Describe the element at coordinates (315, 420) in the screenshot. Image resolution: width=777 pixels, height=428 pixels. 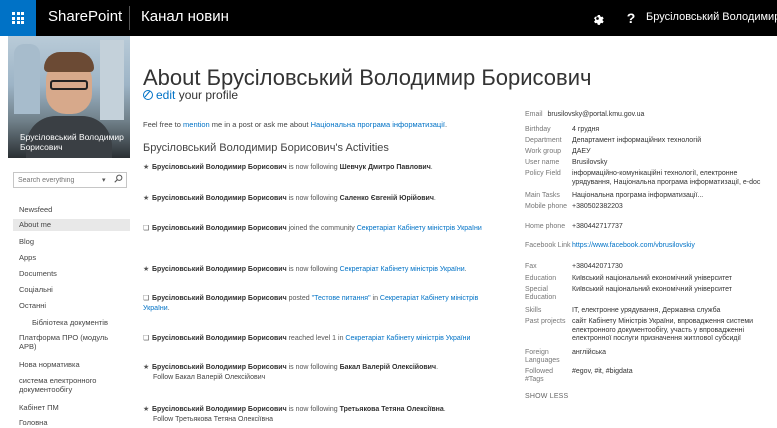
I see `follow-link: Follow Третьякова Тетяна Олексіївна` at that location.